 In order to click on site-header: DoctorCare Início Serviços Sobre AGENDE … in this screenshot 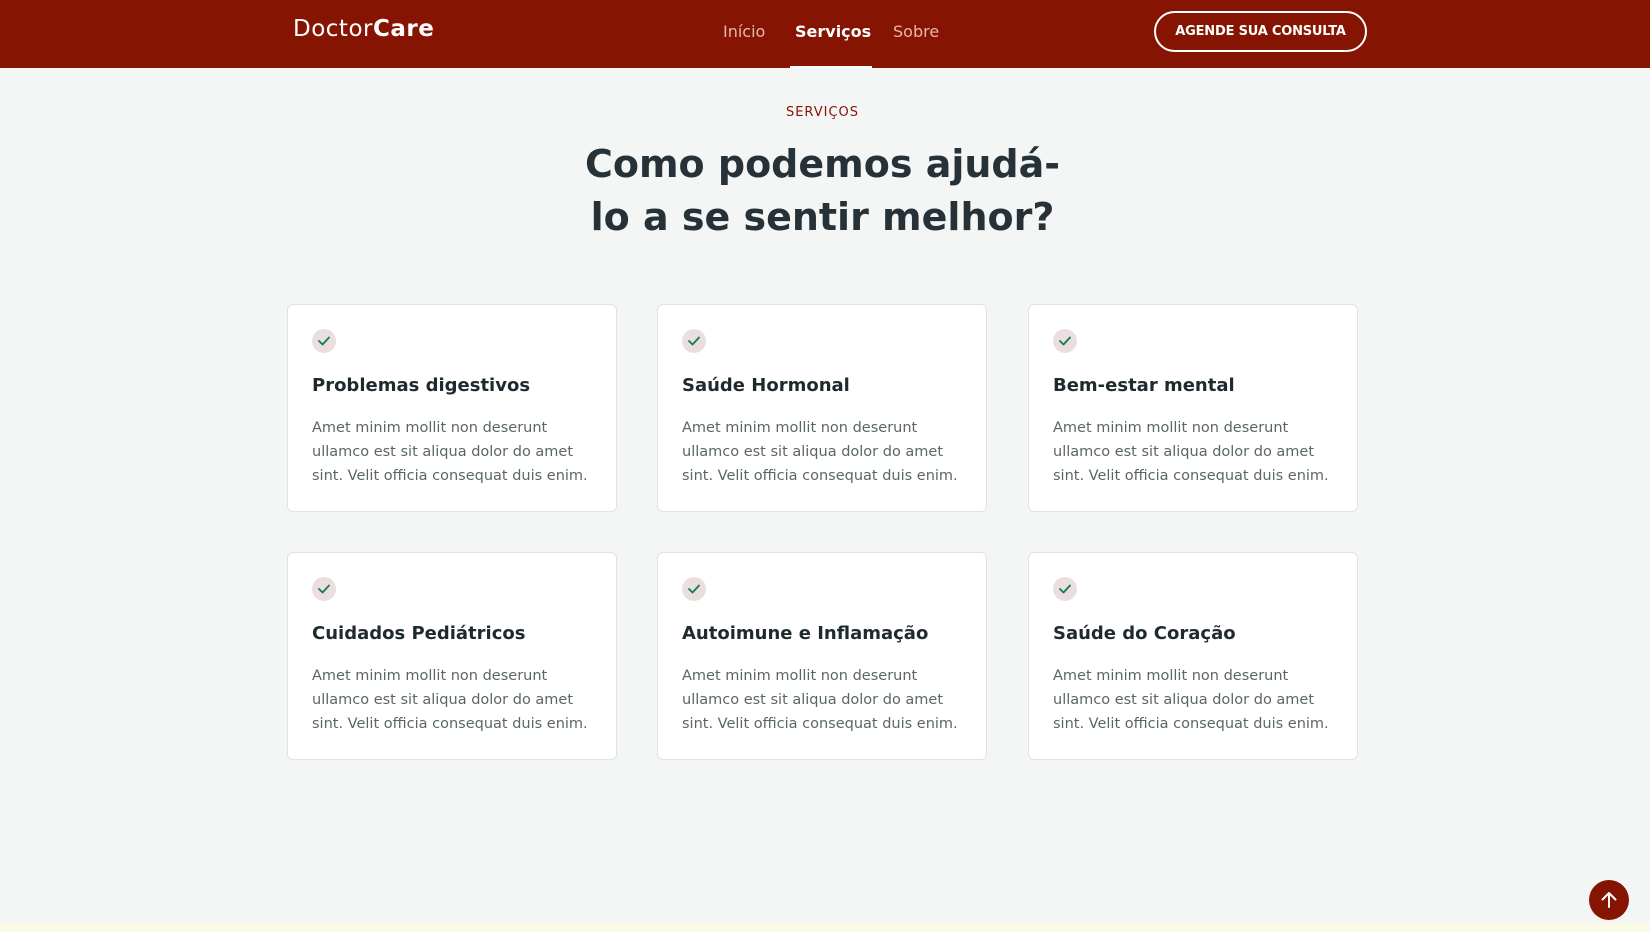, I will do `click(825, 34)`.